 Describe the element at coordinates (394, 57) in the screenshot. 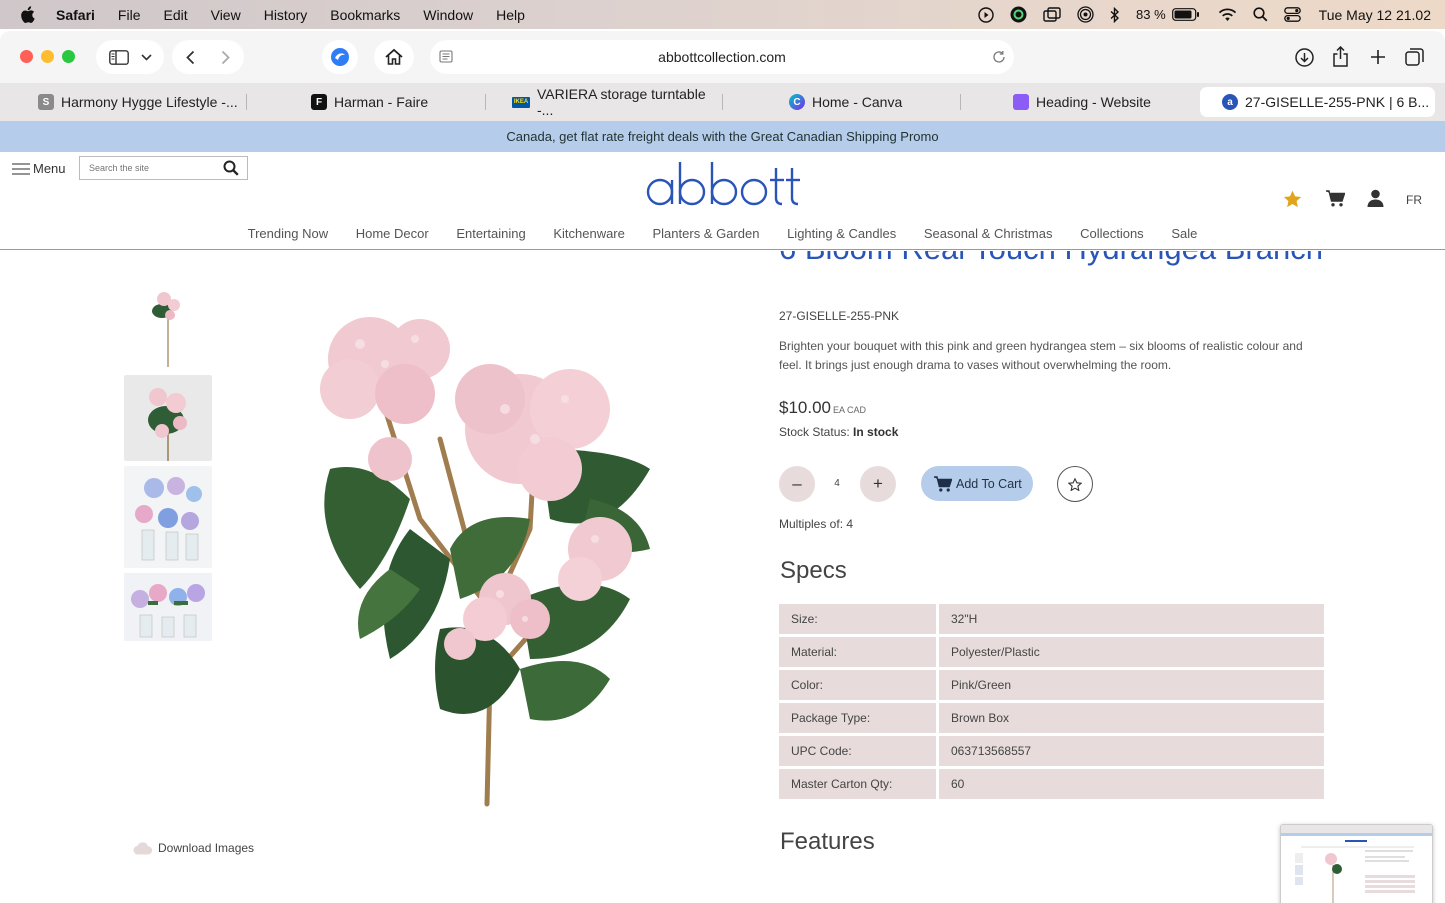

I see `home-button` at that location.